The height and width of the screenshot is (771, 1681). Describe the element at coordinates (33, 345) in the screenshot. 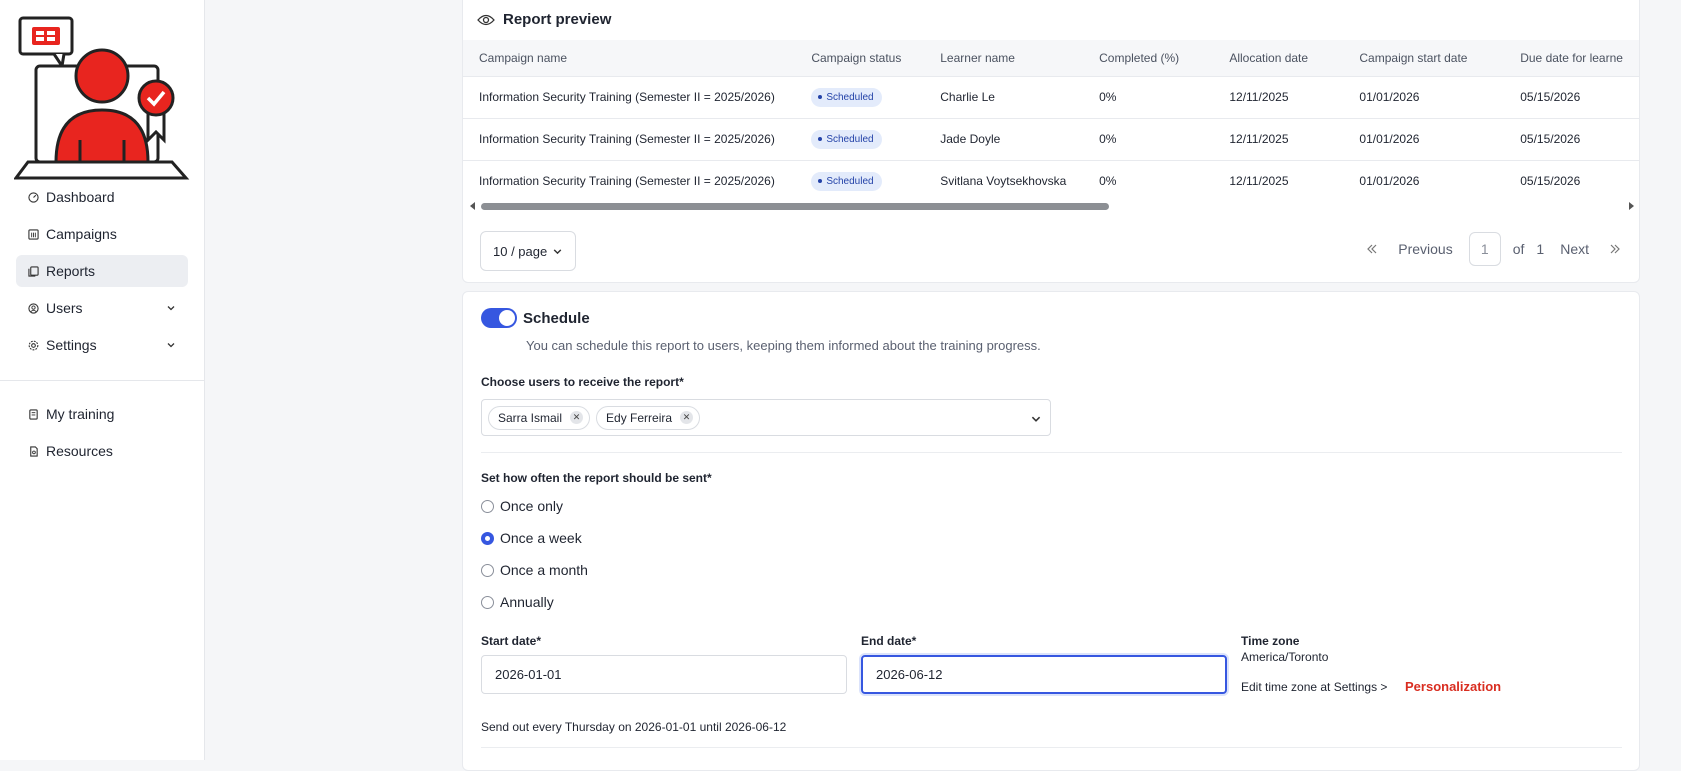

I see `settings-icon` at that location.